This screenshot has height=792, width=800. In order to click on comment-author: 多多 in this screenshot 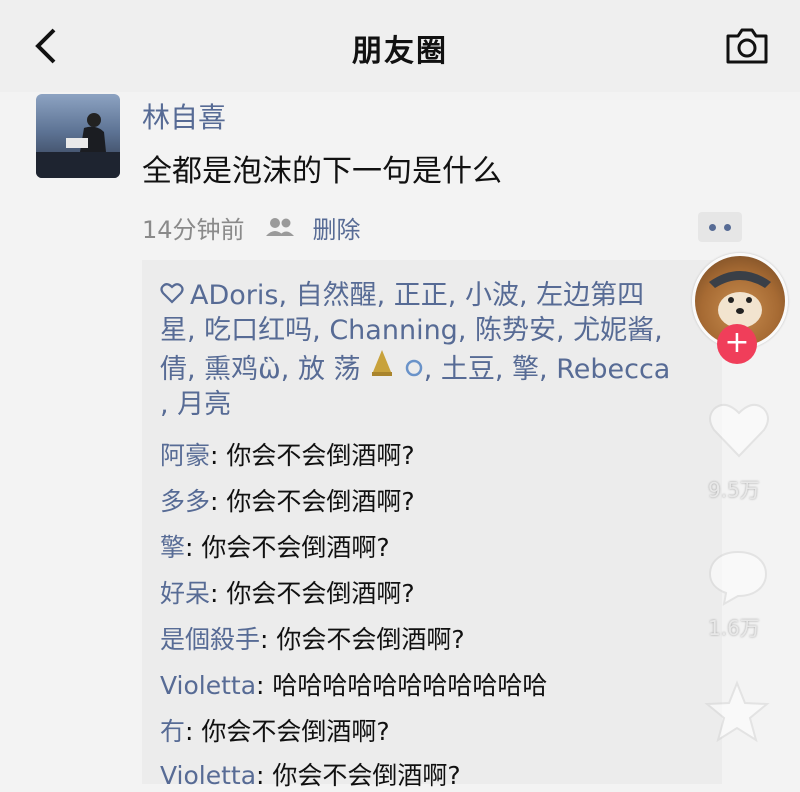, I will do `click(185, 501)`.